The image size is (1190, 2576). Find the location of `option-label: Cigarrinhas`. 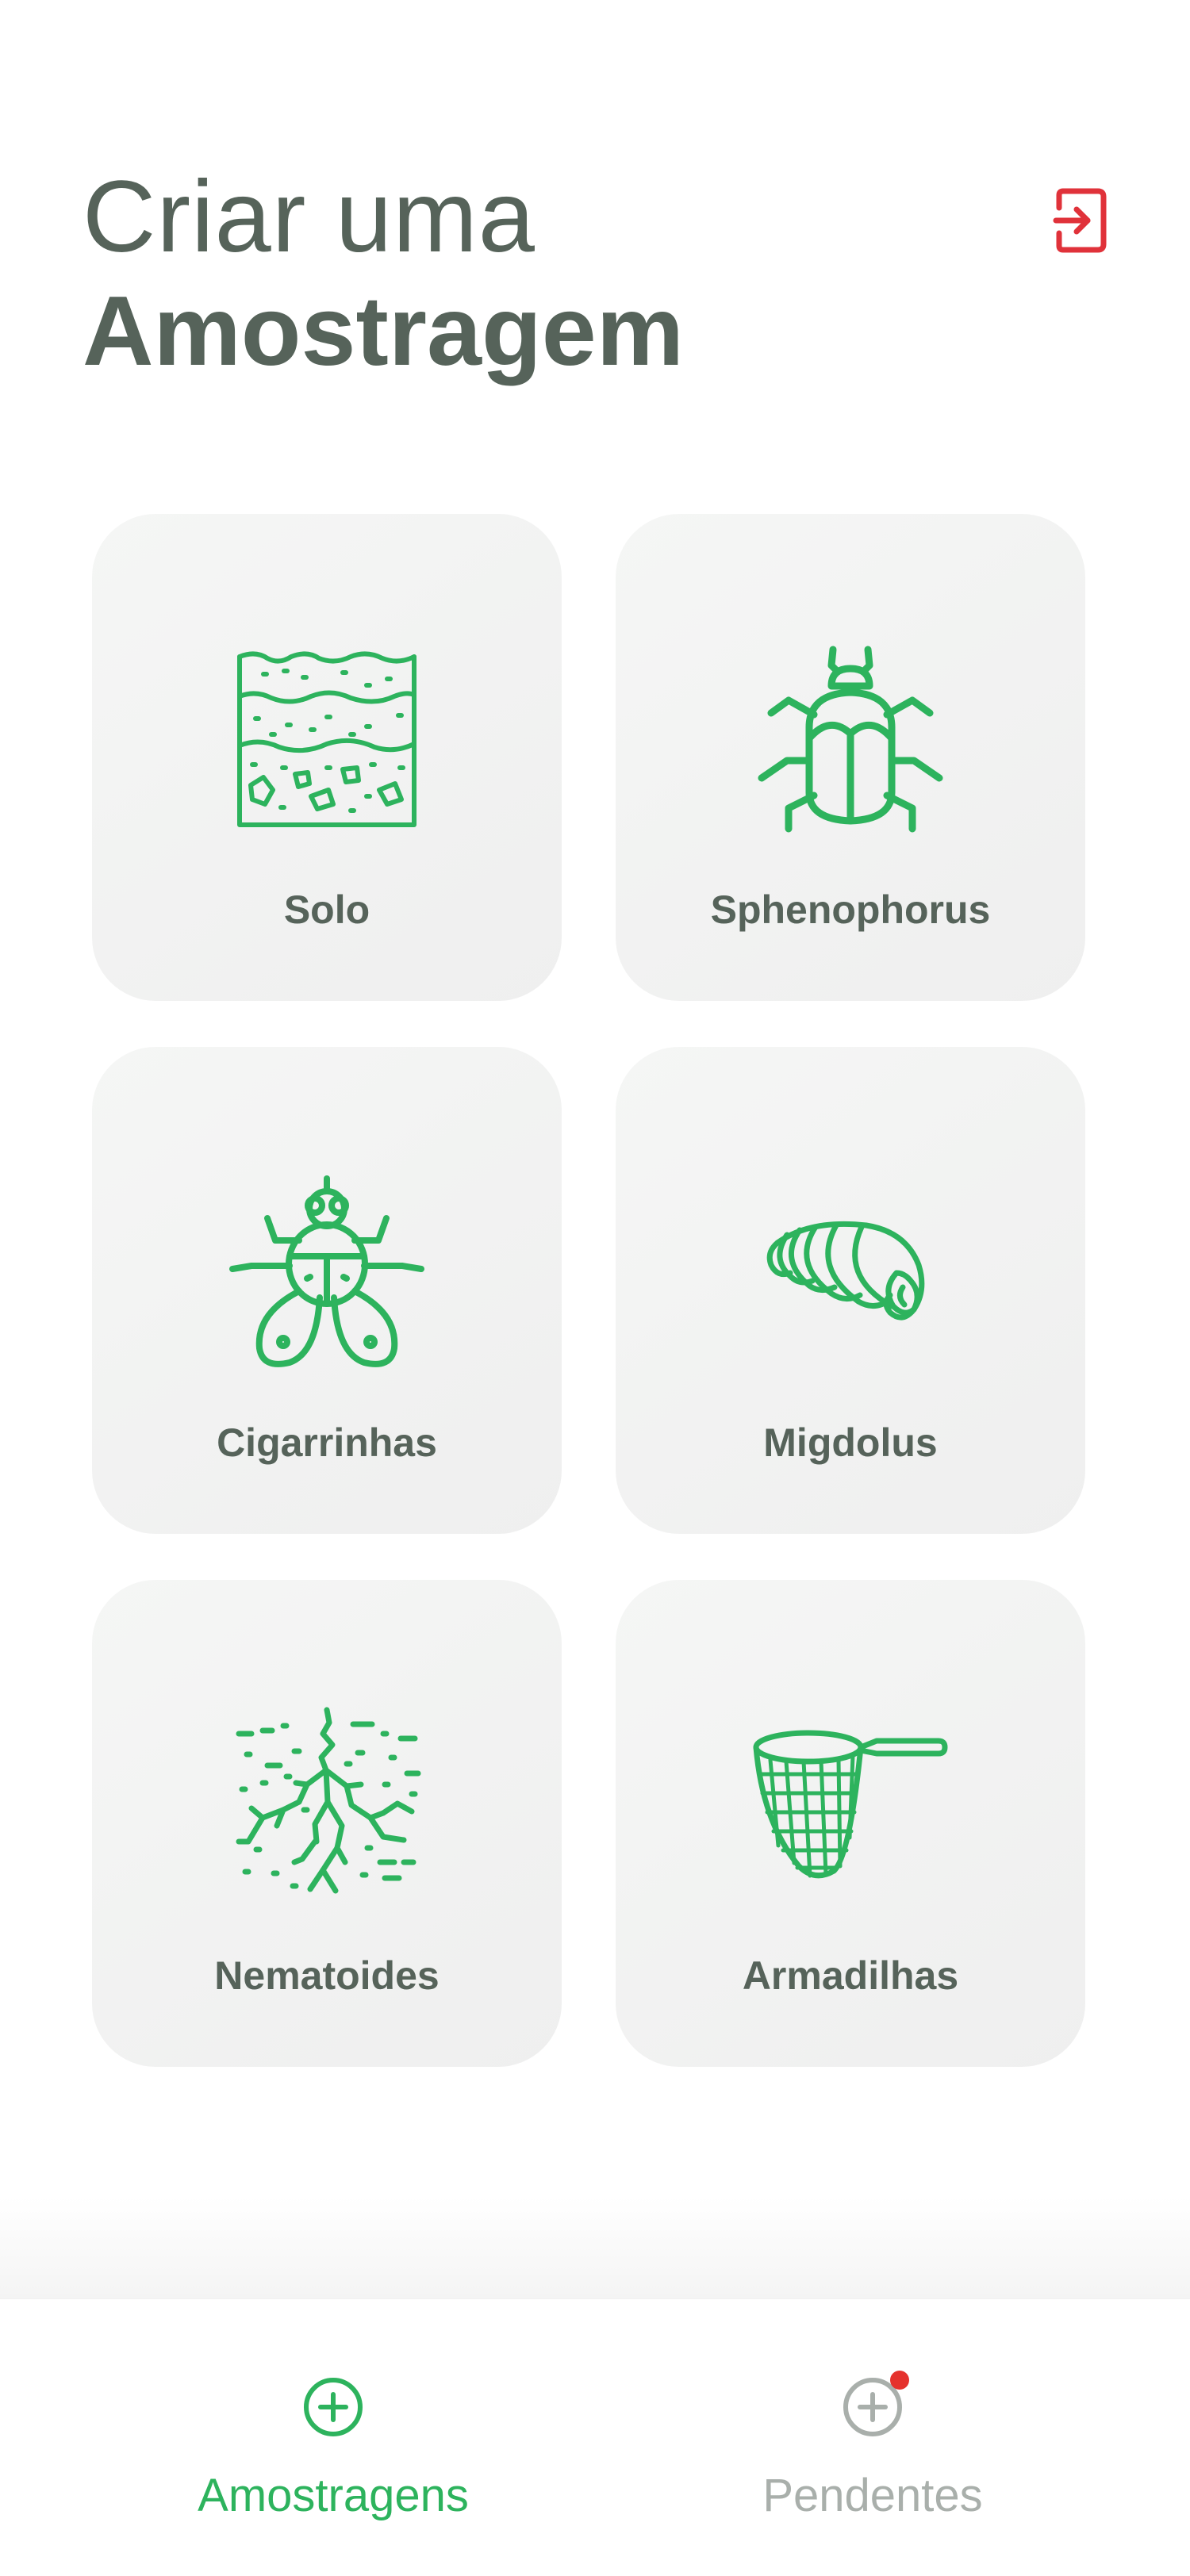

option-label: Cigarrinhas is located at coordinates (327, 1442).